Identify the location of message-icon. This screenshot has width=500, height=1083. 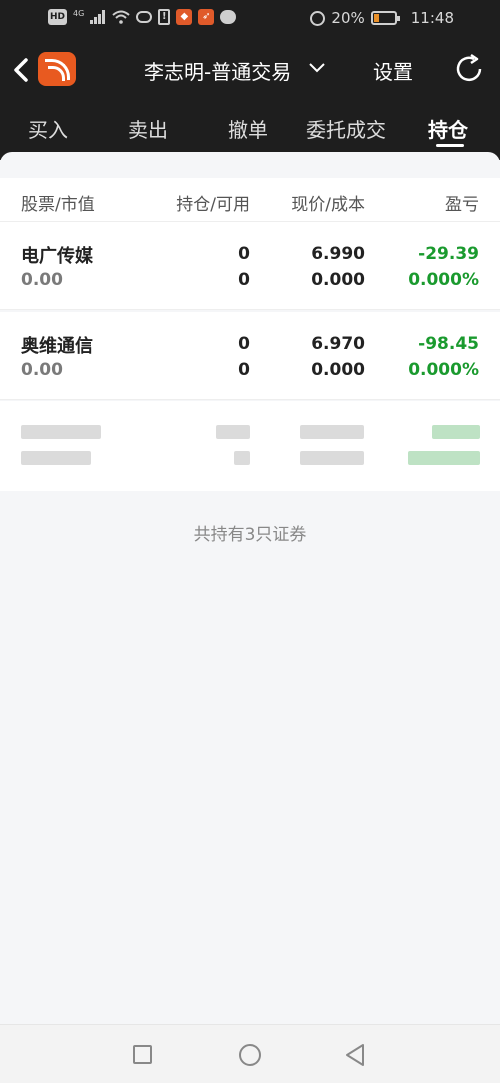
(228, 17).